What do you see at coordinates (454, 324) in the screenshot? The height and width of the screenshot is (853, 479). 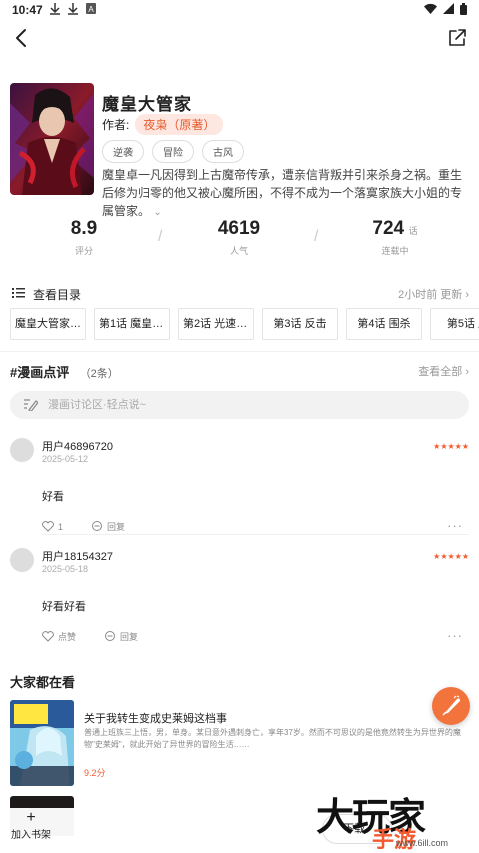 I see `chapter-item: 第5话 魔` at bounding box center [454, 324].